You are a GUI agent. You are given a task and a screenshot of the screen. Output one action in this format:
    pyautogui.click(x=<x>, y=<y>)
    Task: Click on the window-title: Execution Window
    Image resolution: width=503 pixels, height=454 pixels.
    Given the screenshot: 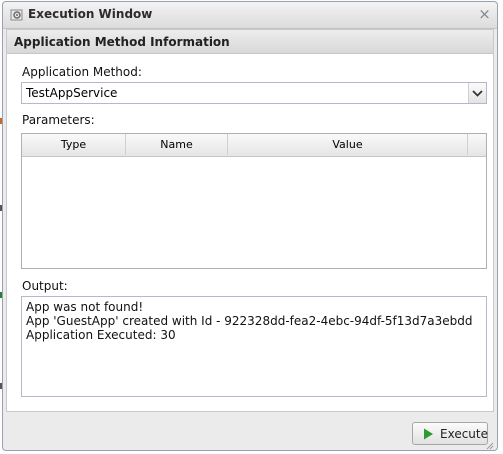 What is the action you would take?
    pyautogui.click(x=90, y=14)
    